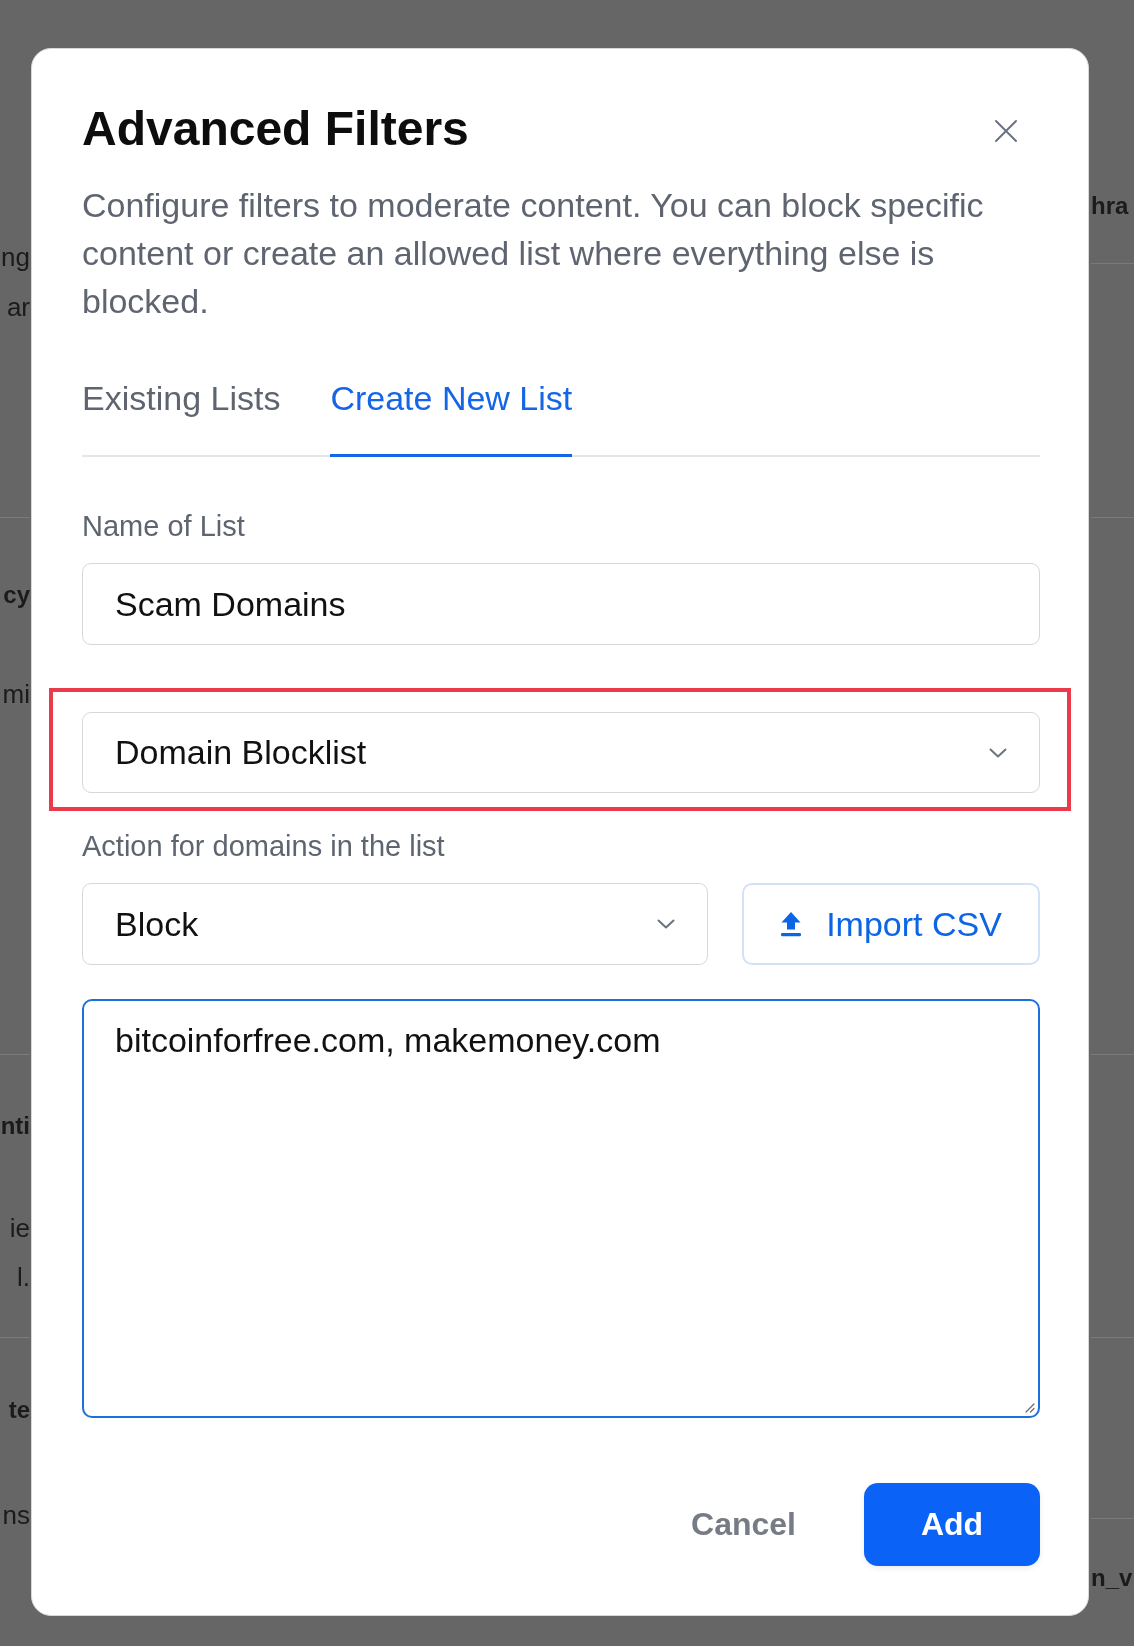  Describe the element at coordinates (791, 924) in the screenshot. I see `upload-icon` at that location.